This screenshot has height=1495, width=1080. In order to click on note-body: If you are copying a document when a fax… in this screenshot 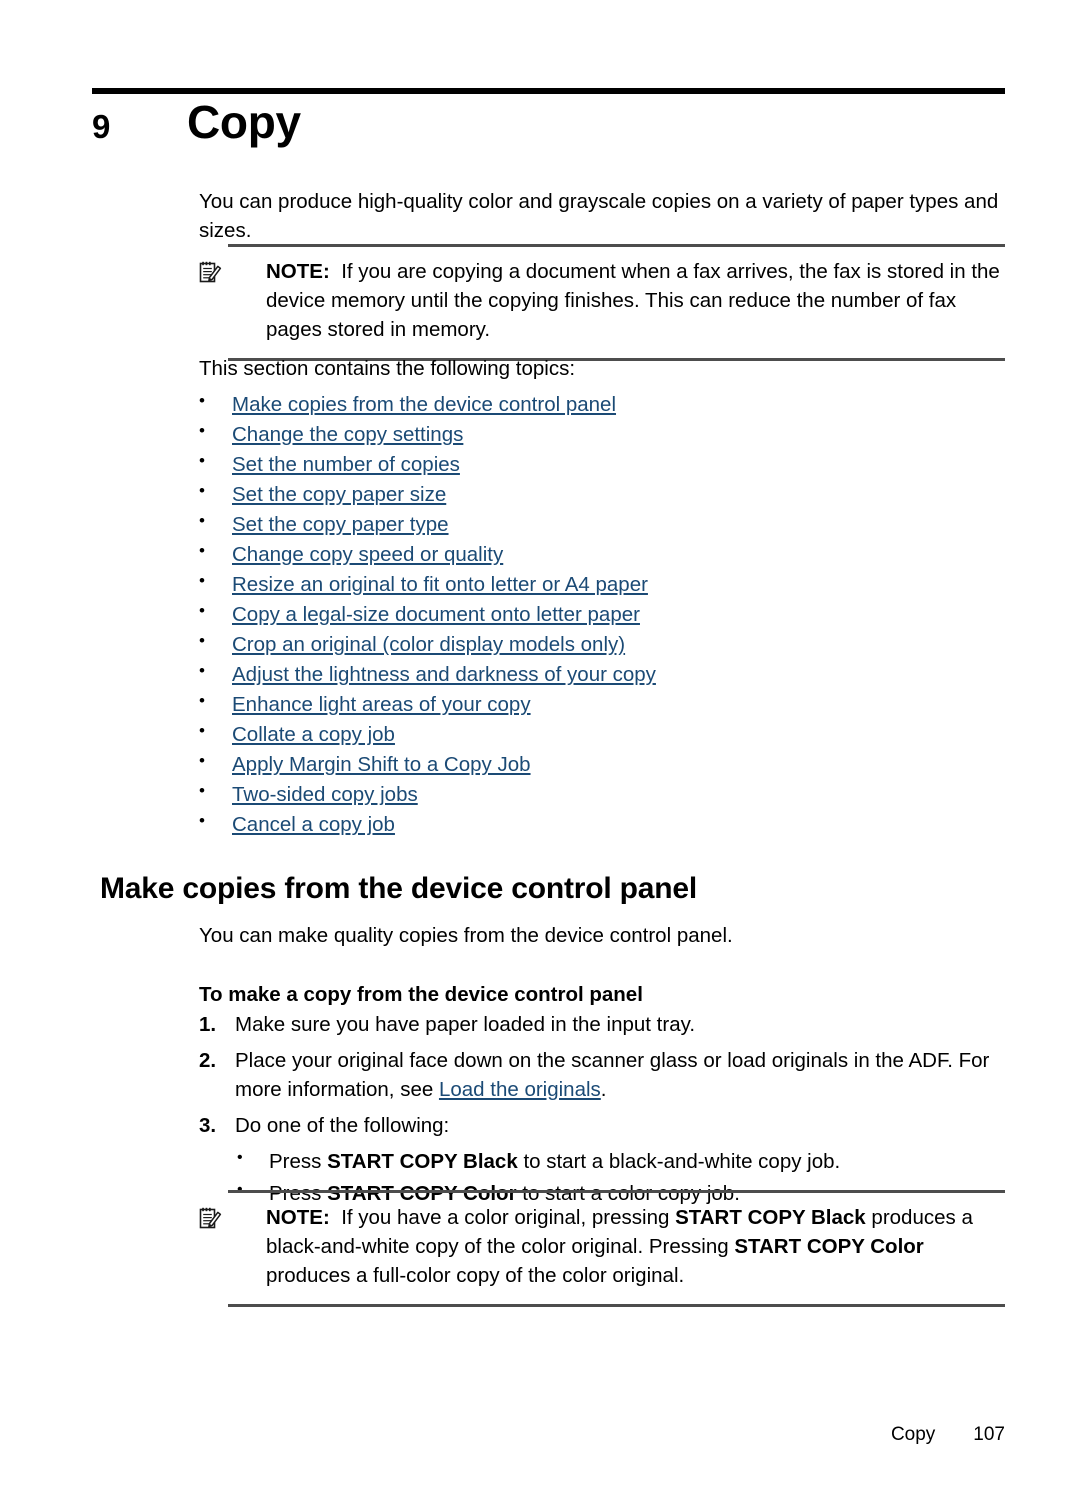, I will do `click(633, 300)`.